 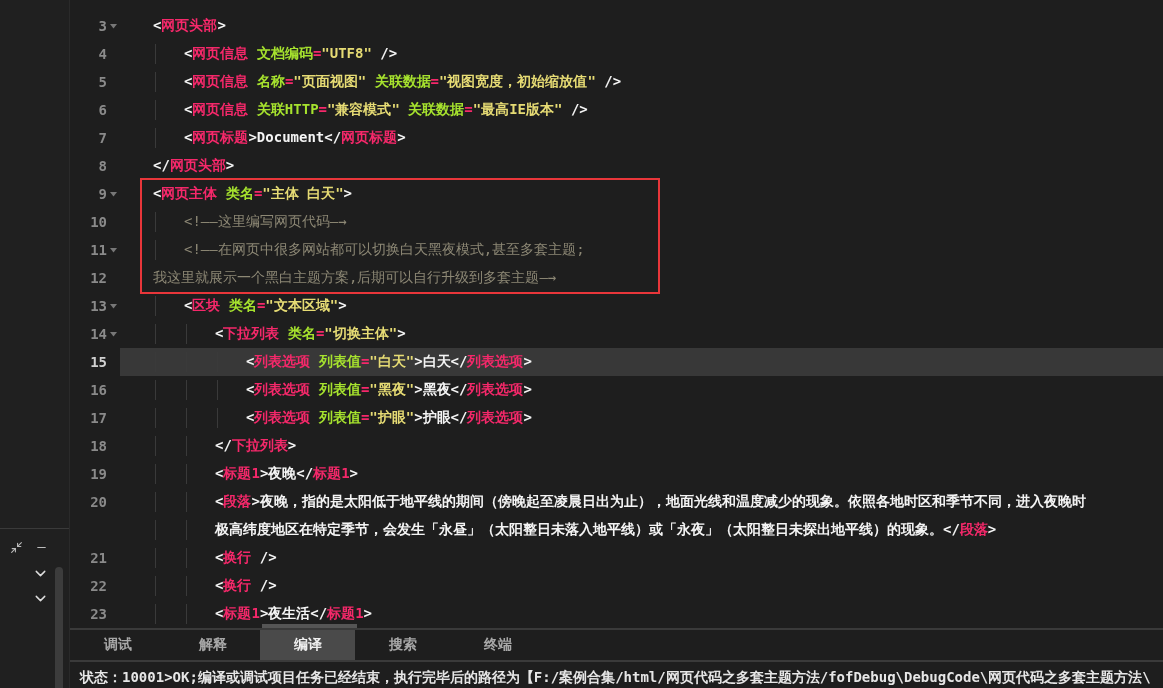 What do you see at coordinates (98, 418) in the screenshot?
I see `line-number: 17` at bounding box center [98, 418].